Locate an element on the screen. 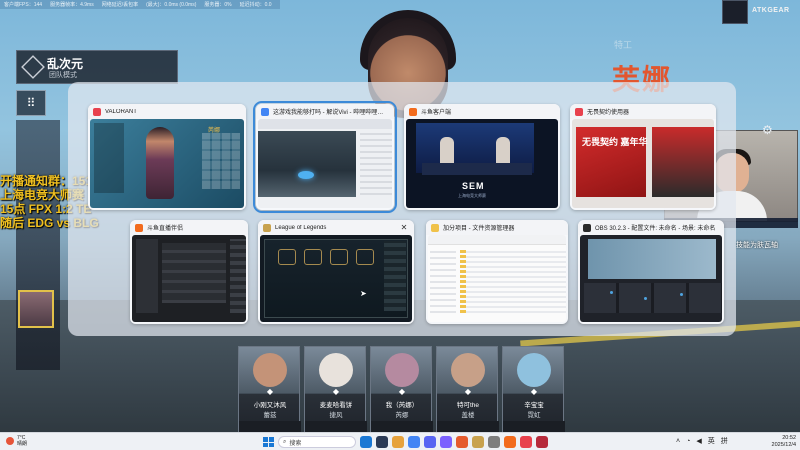  window-header: 斗鱼直播伴侣 is located at coordinates (189, 227).